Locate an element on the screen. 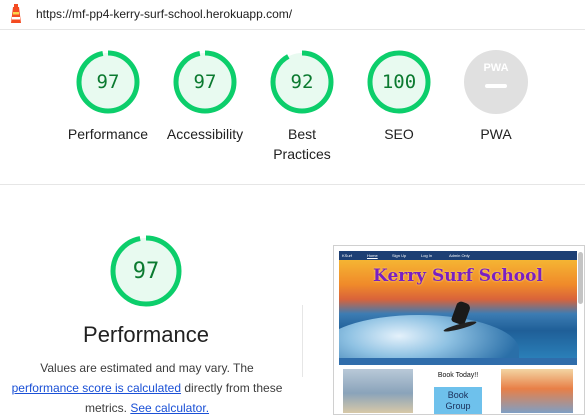 This screenshot has width=585, height=415. performance-large-score: 97 is located at coordinates (146, 271).